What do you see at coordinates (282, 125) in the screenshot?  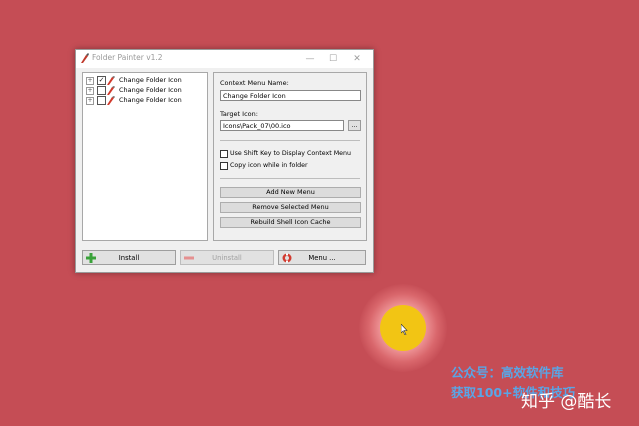 I see `target-icon-input: Icons\Pack_07\00.ico` at bounding box center [282, 125].